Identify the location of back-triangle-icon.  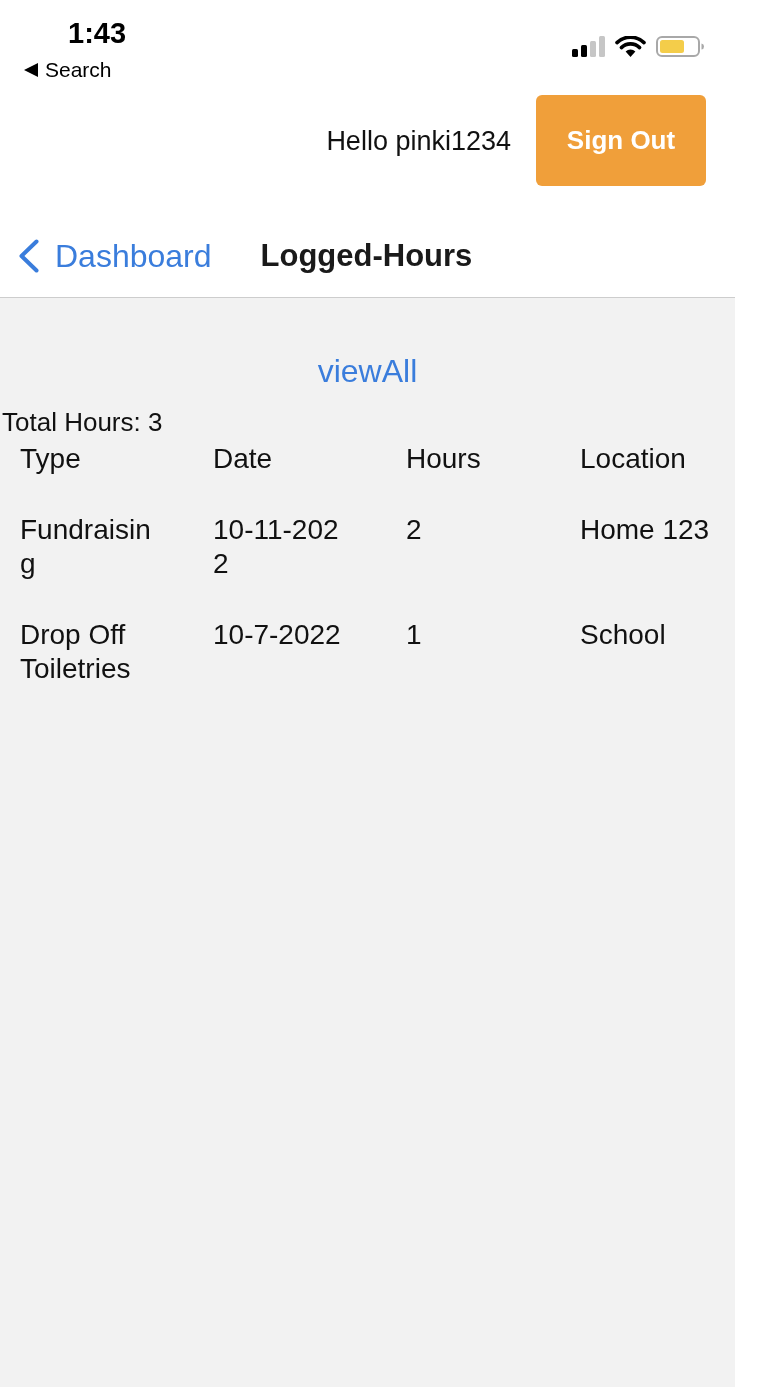
(31, 70).